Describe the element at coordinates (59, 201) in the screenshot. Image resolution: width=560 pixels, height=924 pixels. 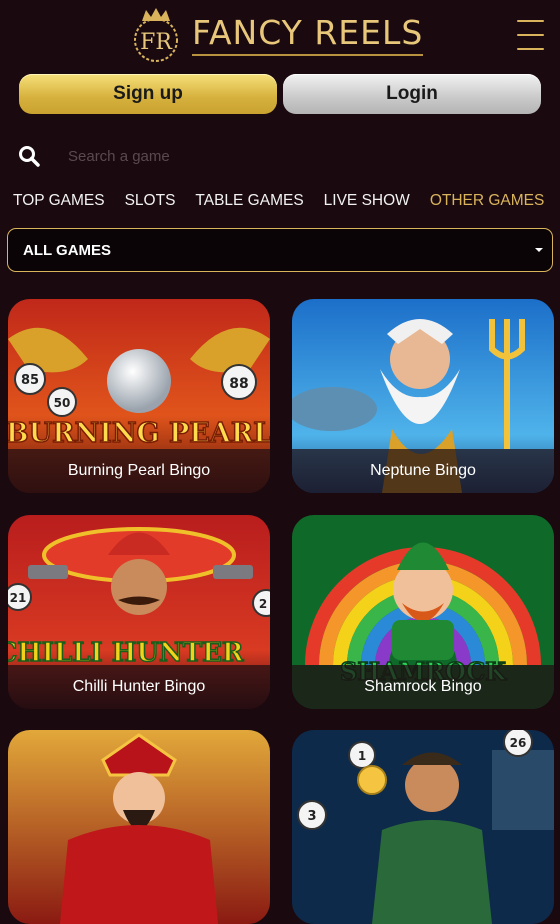
I see `tab-top-games: TOP GAMES` at that location.